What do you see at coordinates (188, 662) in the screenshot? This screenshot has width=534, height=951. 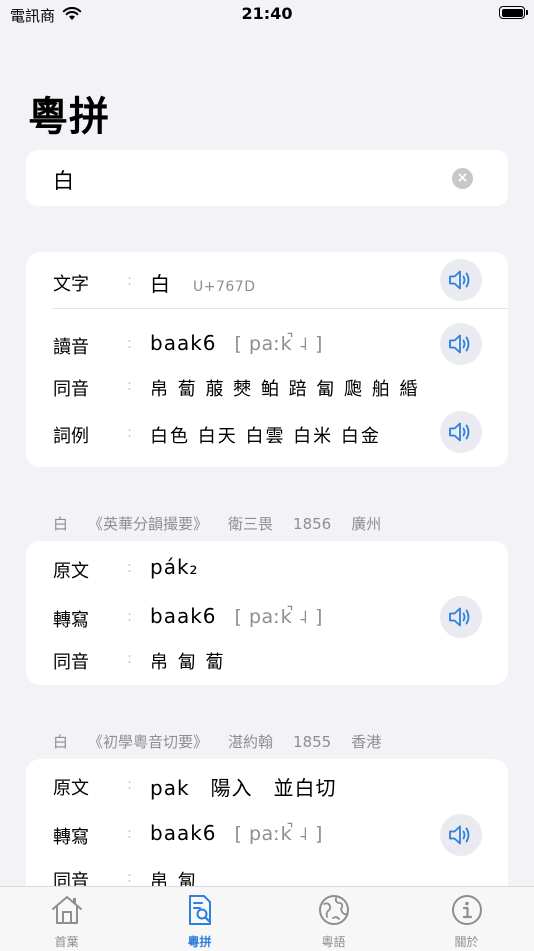 I see `homophones: 帛 匐 蔔` at bounding box center [188, 662].